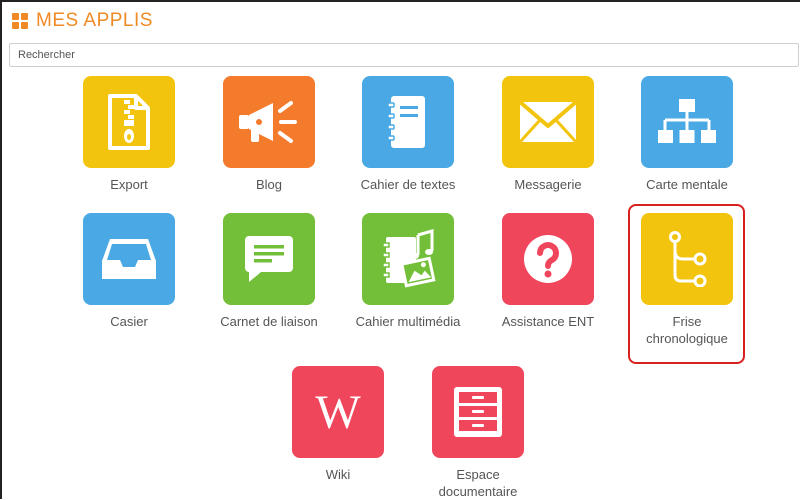 This screenshot has height=500, width=800. What do you see at coordinates (548, 122) in the screenshot?
I see `envelope-icon` at bounding box center [548, 122].